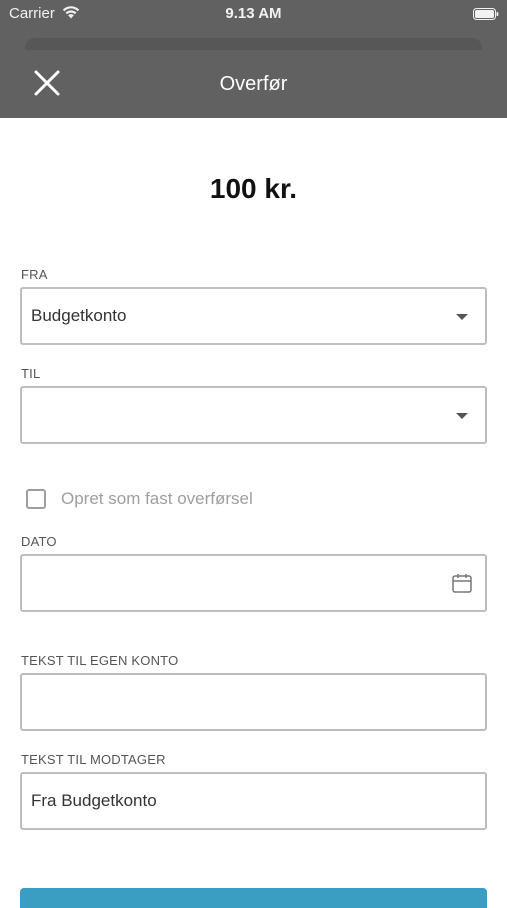  Describe the element at coordinates (100, 660) in the screenshot. I see `own-text-label: TEKST TIL EGEN KONTO` at that location.